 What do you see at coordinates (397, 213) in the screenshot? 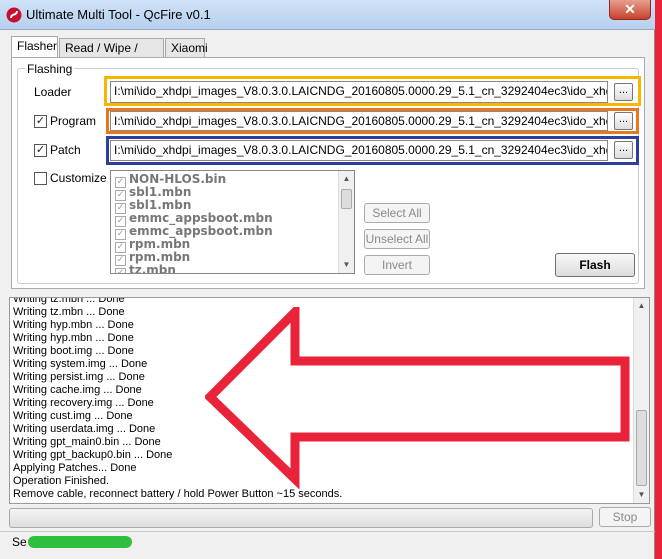
I see `select-all-button: Select All` at bounding box center [397, 213].